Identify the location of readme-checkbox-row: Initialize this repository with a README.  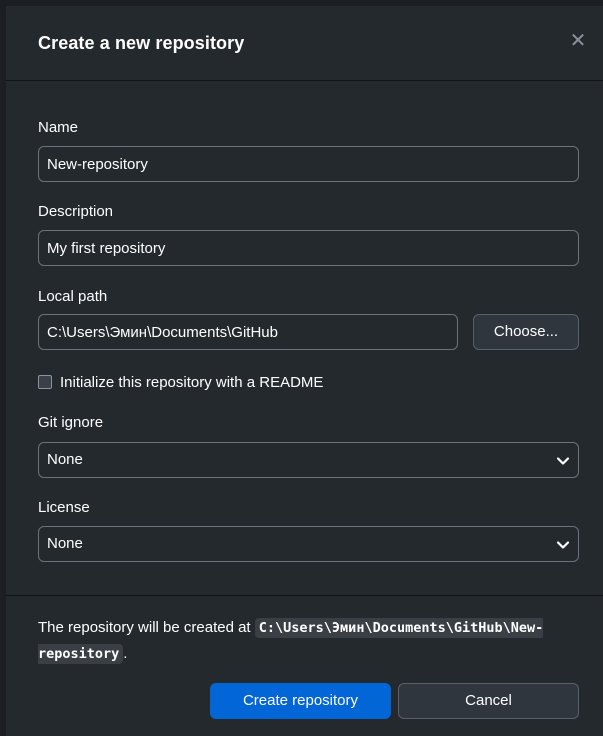
(180, 382).